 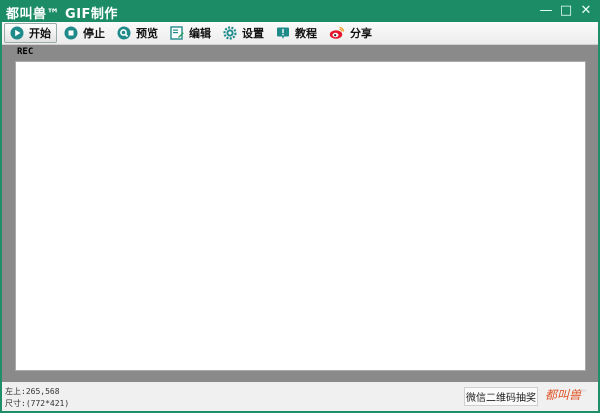 I want to click on tutorial-button: 教程, so click(x=296, y=33).